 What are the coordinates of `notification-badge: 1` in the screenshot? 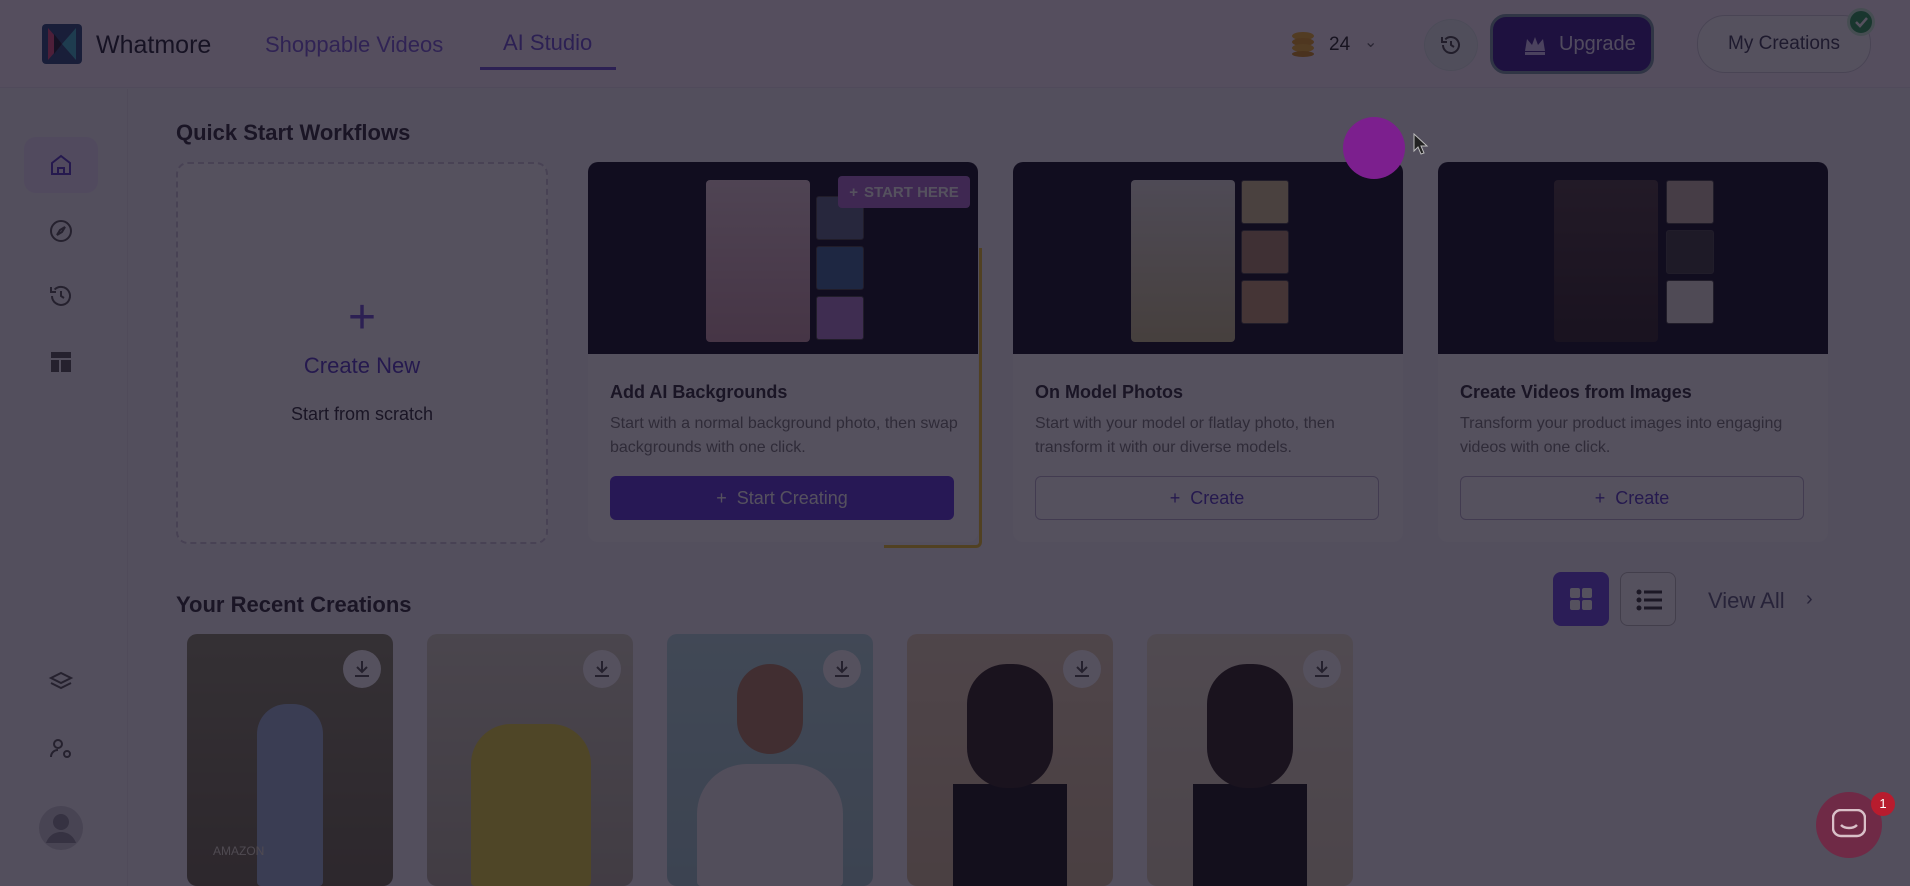 It's located at (1883, 804).